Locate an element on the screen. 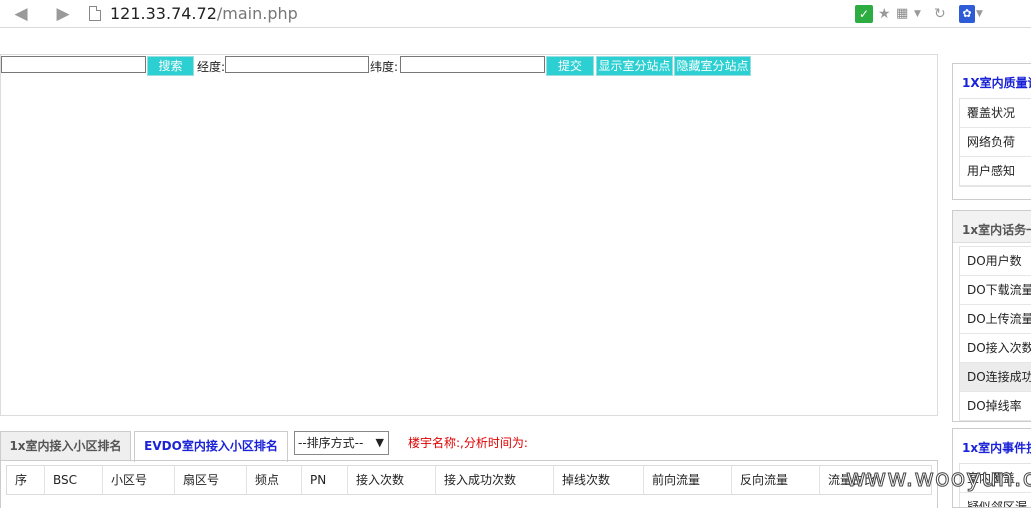 Image resolution: width=1031 pixels, height=508 pixels. column-header: 接入成功次数 is located at coordinates (495, 480).